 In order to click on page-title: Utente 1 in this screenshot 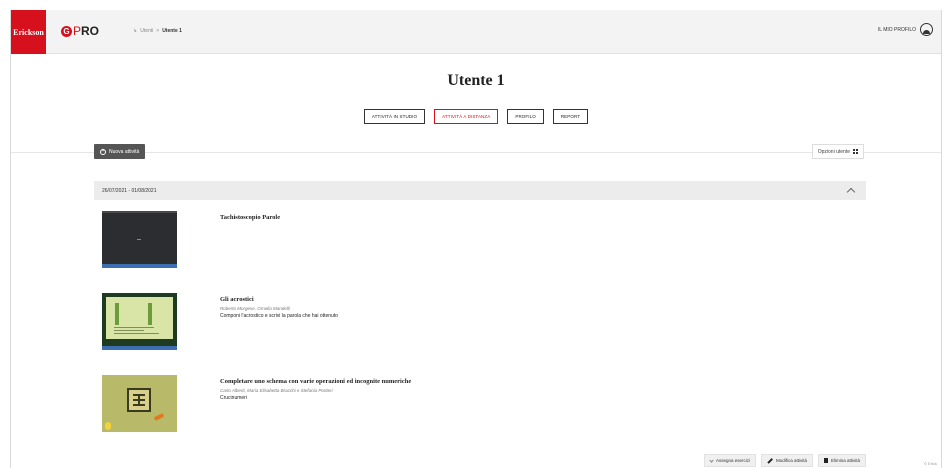, I will do `click(476, 80)`.